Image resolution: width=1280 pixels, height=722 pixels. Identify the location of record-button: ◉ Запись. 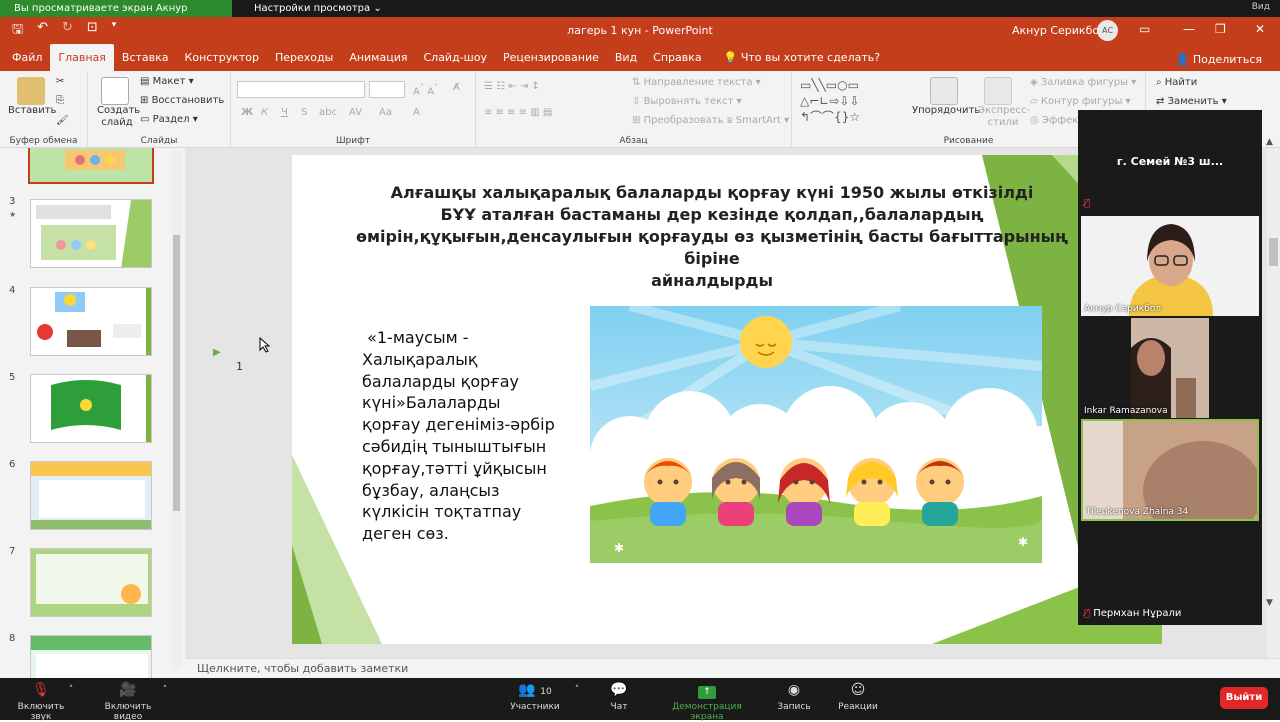
(794, 699).